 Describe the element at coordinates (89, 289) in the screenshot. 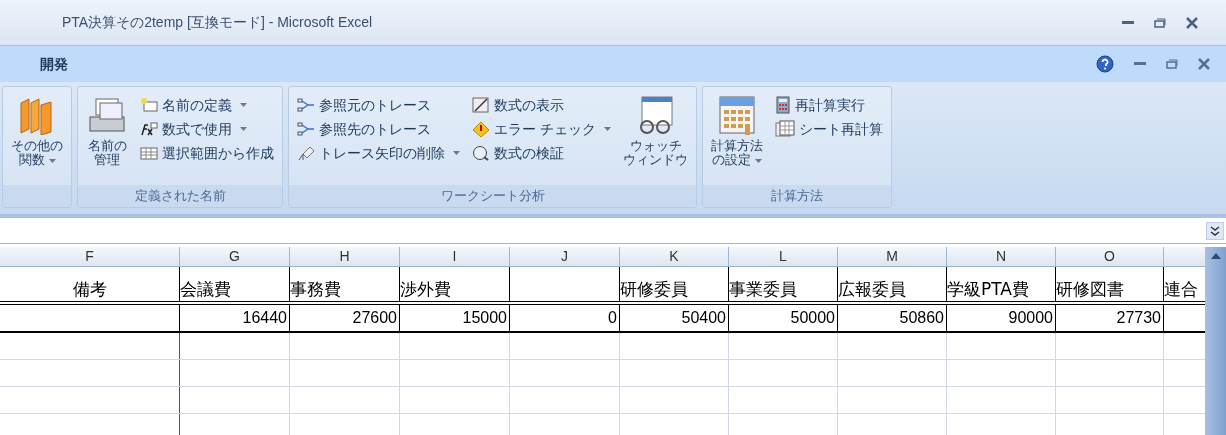

I see `table-cell: 備考` at that location.